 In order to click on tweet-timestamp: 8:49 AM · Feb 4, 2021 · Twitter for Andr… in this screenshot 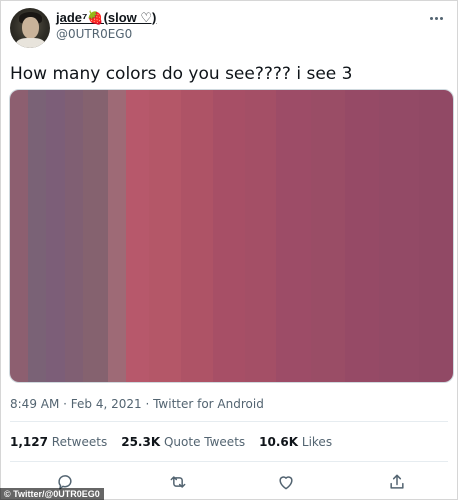, I will do `click(137, 404)`.